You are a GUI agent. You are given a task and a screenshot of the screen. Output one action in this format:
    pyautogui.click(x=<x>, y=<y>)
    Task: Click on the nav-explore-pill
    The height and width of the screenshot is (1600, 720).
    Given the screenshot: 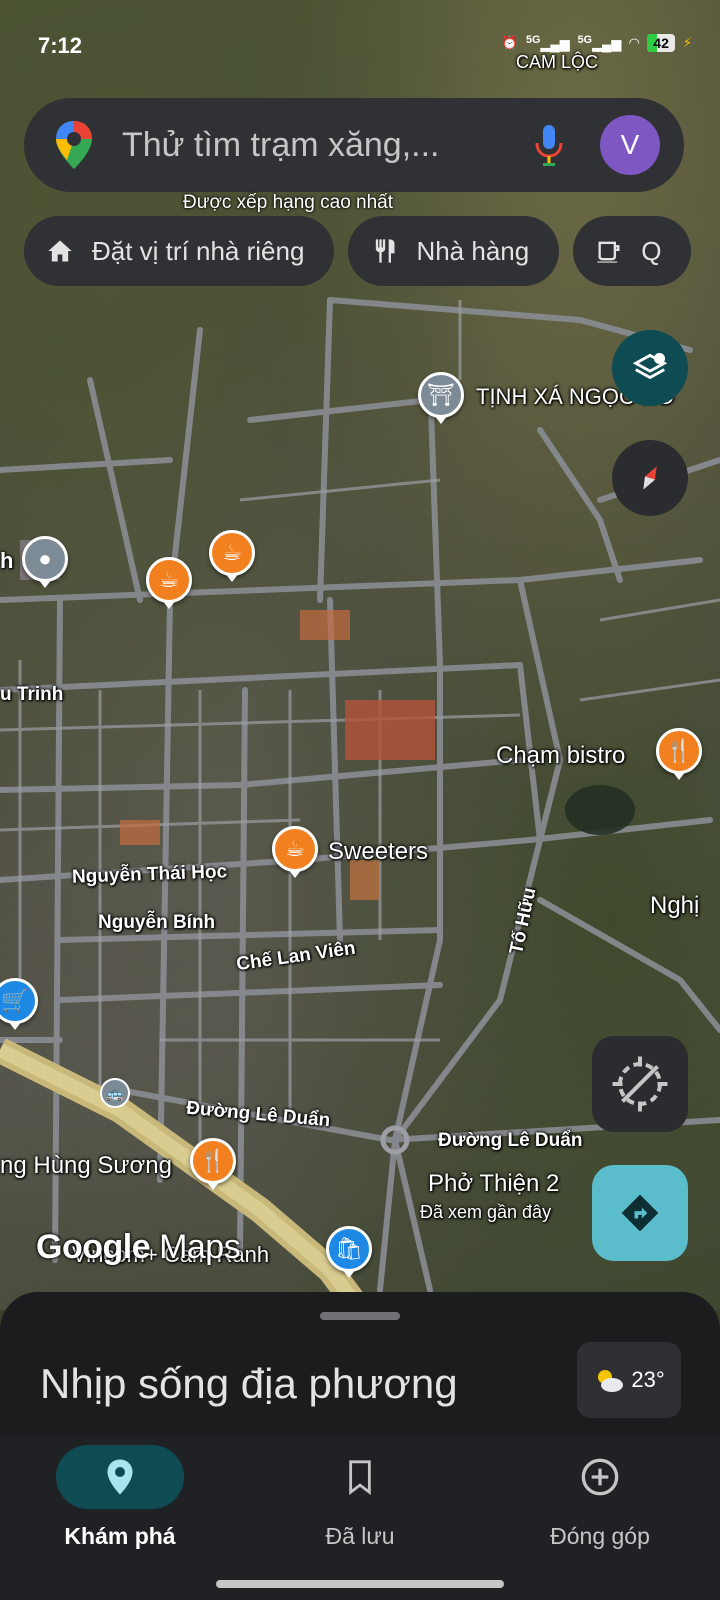 What is the action you would take?
    pyautogui.click(x=120, y=1477)
    